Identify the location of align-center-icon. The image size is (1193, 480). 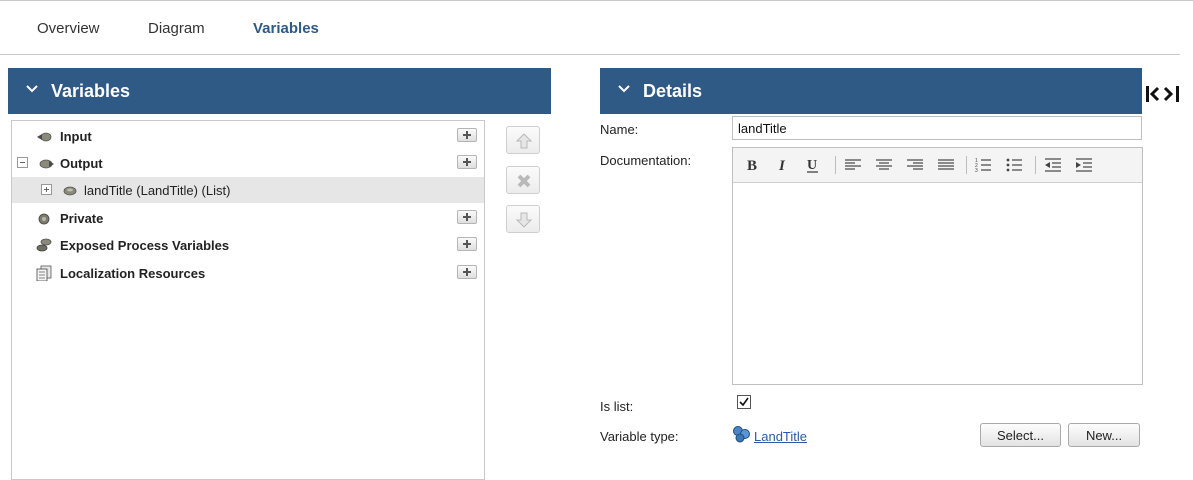
(884, 165).